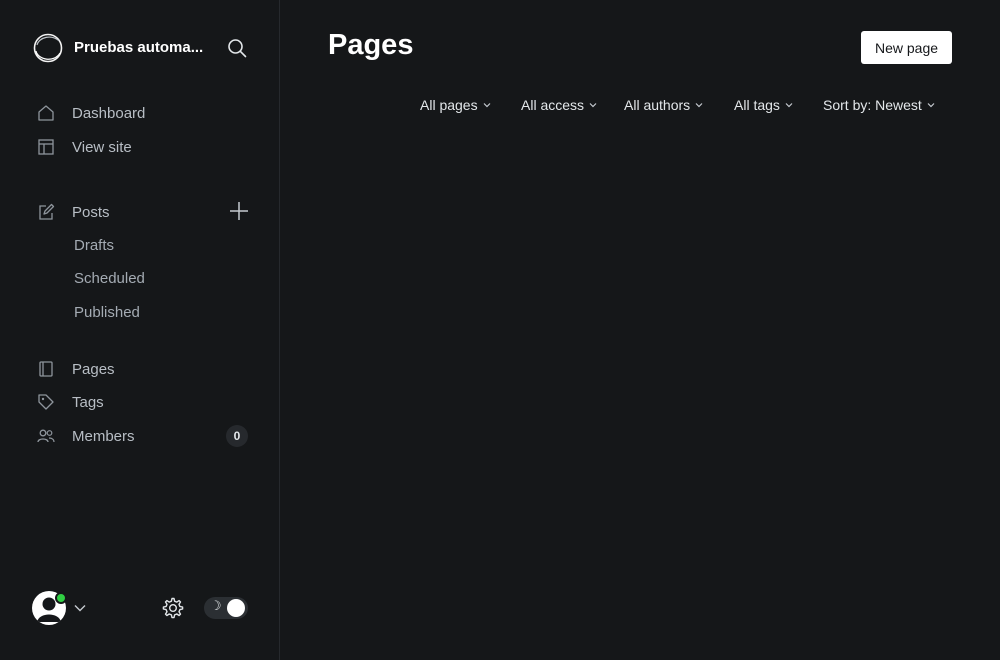 This screenshot has height=660, width=1000. I want to click on layout-icon, so click(46, 147).